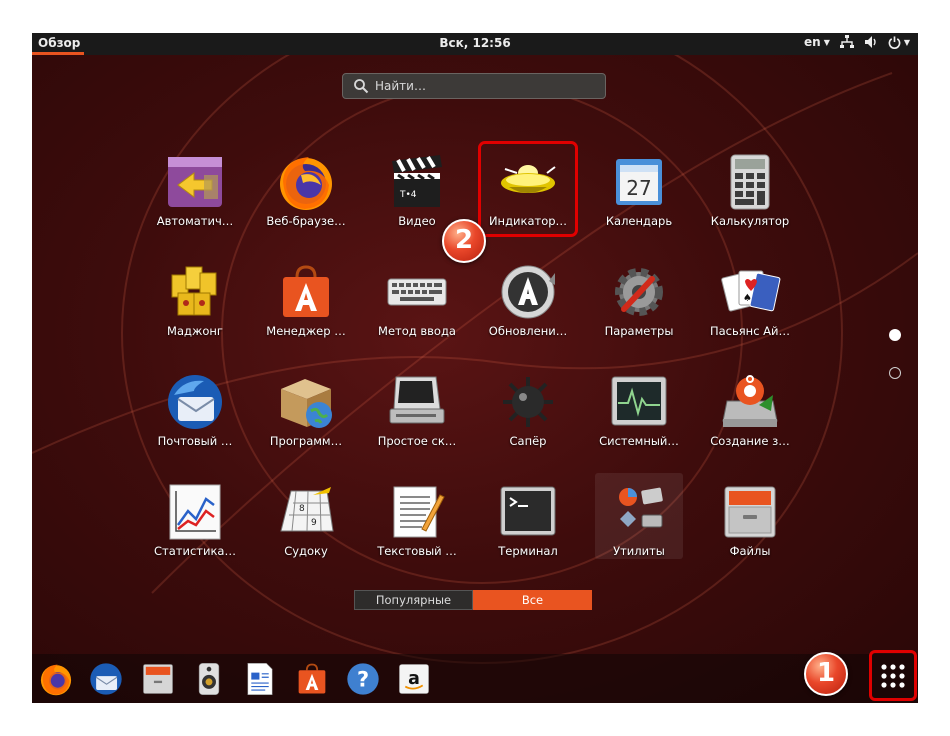 The height and width of the screenshot is (736, 950). Describe the element at coordinates (750, 551) in the screenshot. I see `app-label: Файлы` at that location.